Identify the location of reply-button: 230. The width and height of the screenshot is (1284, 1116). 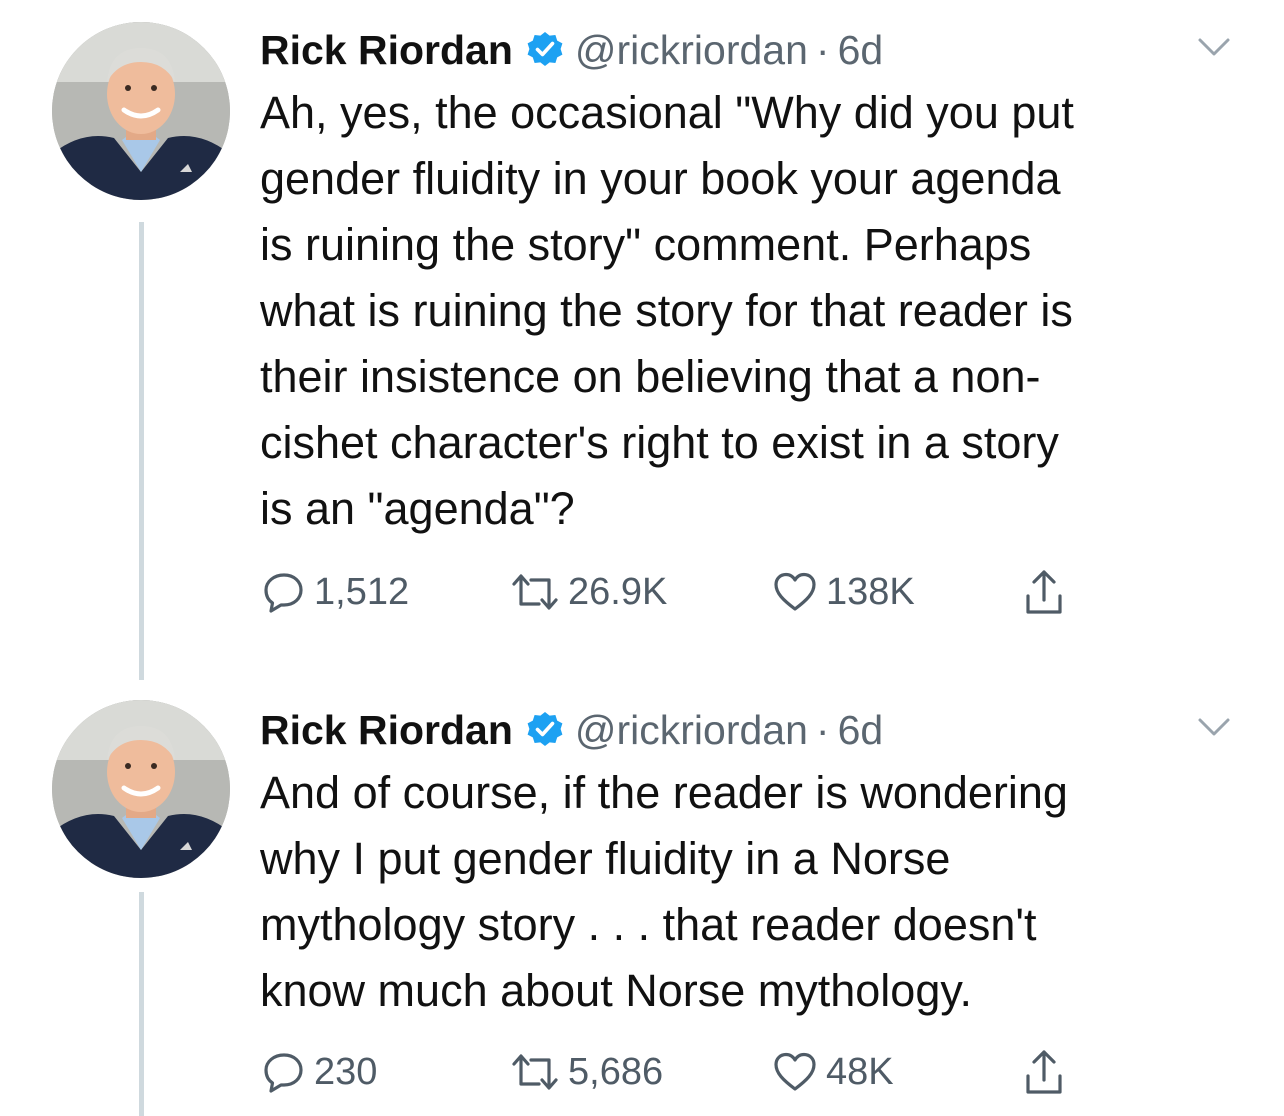
(319, 1072).